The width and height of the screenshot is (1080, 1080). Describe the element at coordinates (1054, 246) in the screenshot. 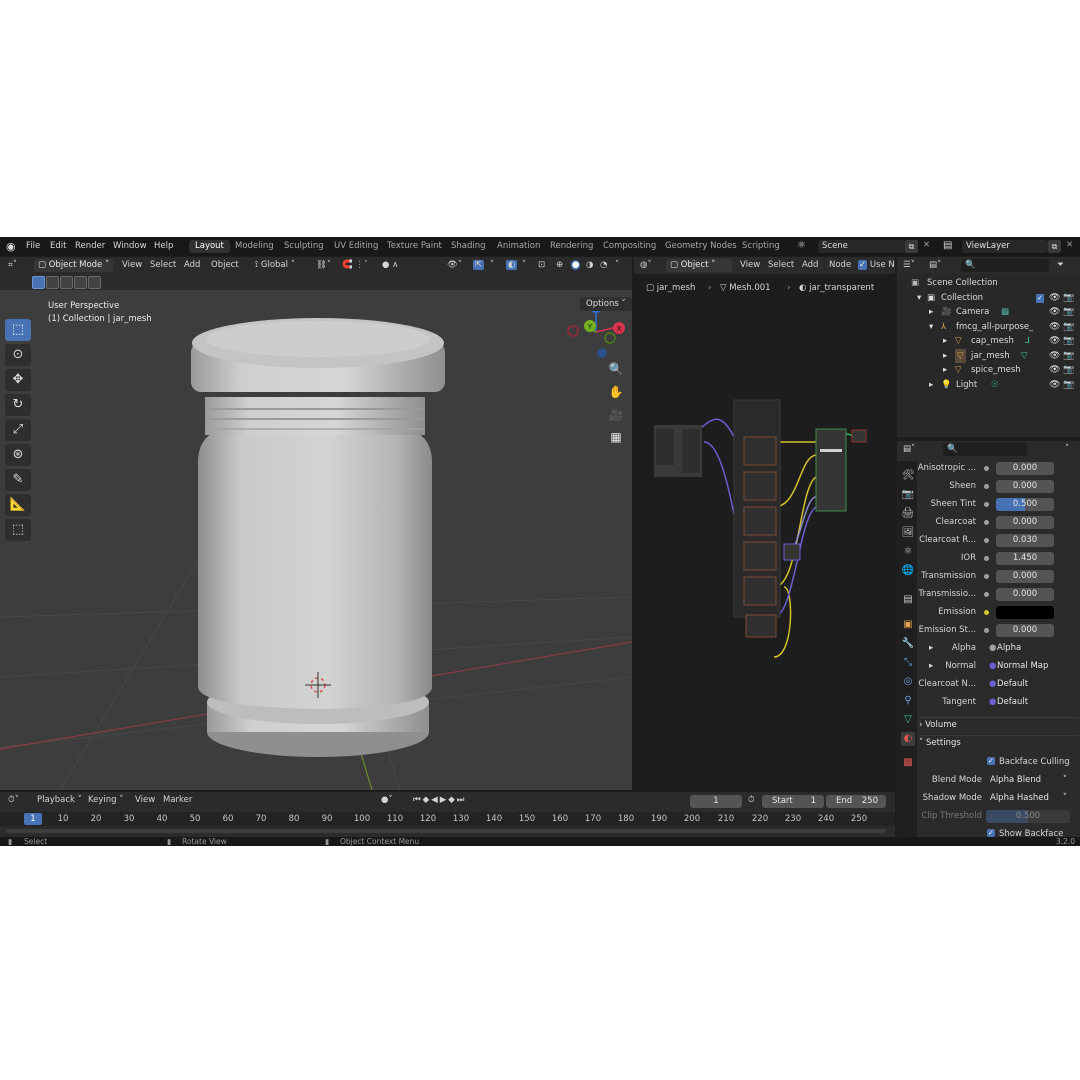

I see `copy-view-layer-icon: ⧉` at that location.